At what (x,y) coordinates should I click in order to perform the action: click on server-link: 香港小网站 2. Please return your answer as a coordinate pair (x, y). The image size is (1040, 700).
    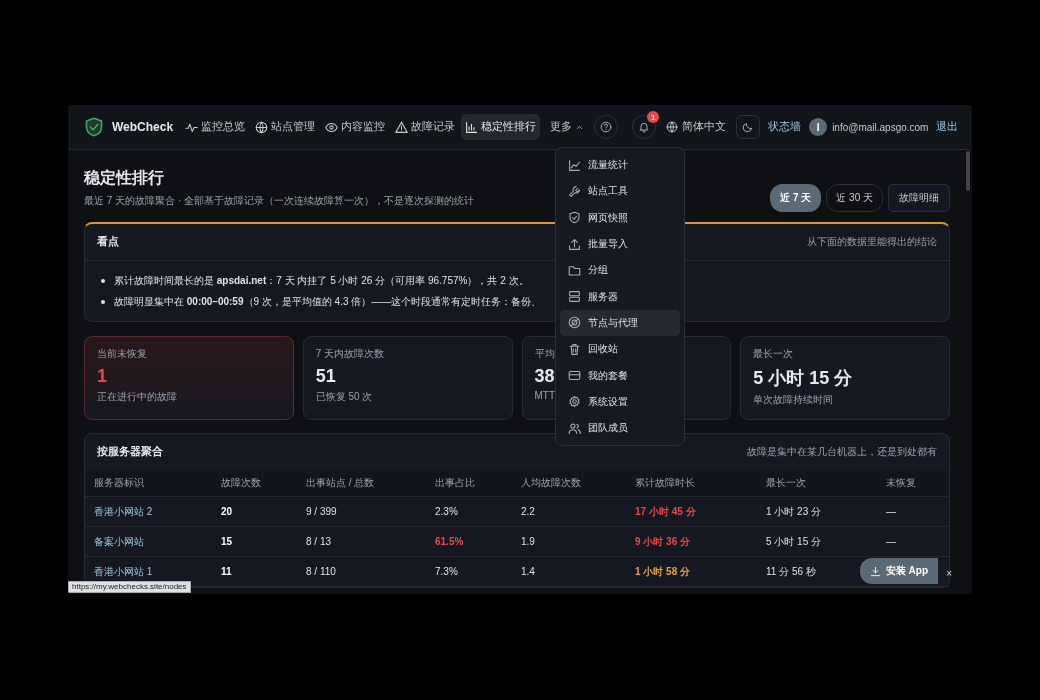
    Looking at the image, I should click on (123, 511).